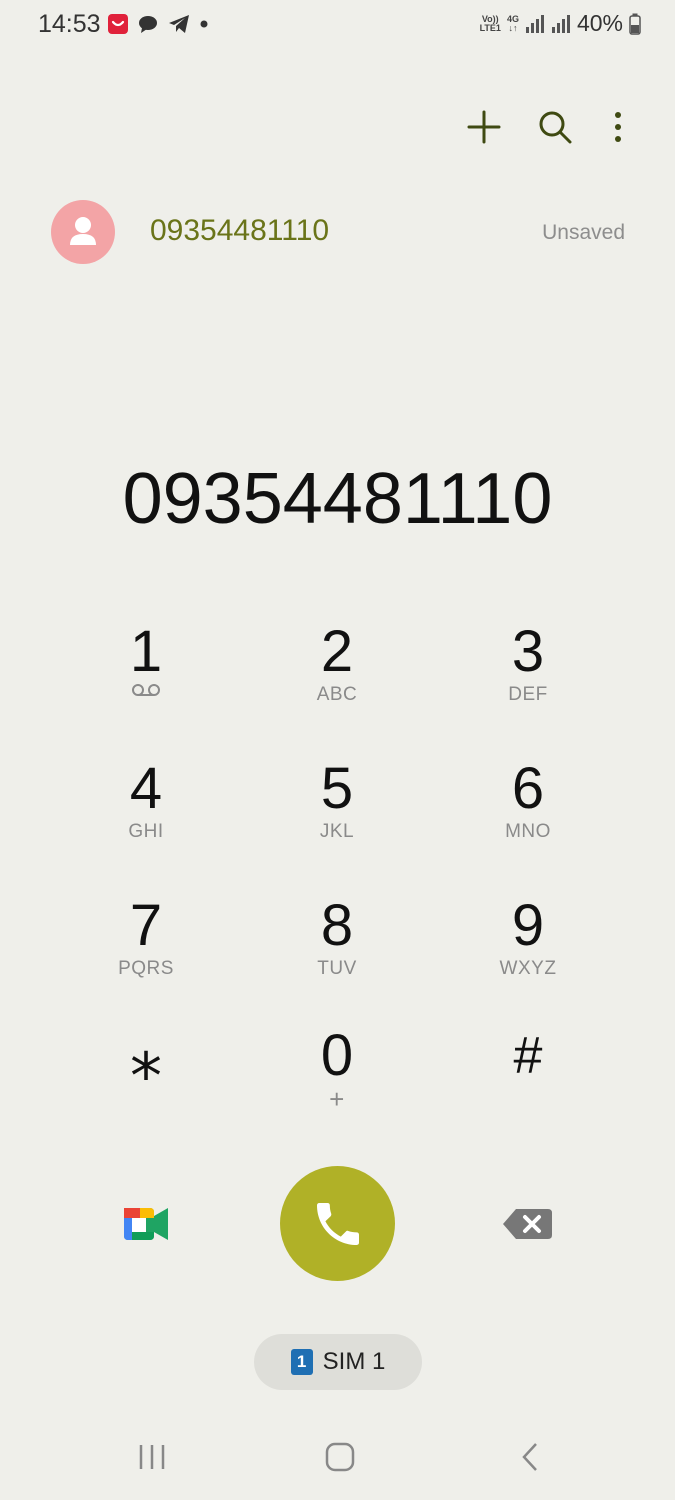 Image resolution: width=675 pixels, height=1500 pixels. I want to click on home-icon, so click(340, 1457).